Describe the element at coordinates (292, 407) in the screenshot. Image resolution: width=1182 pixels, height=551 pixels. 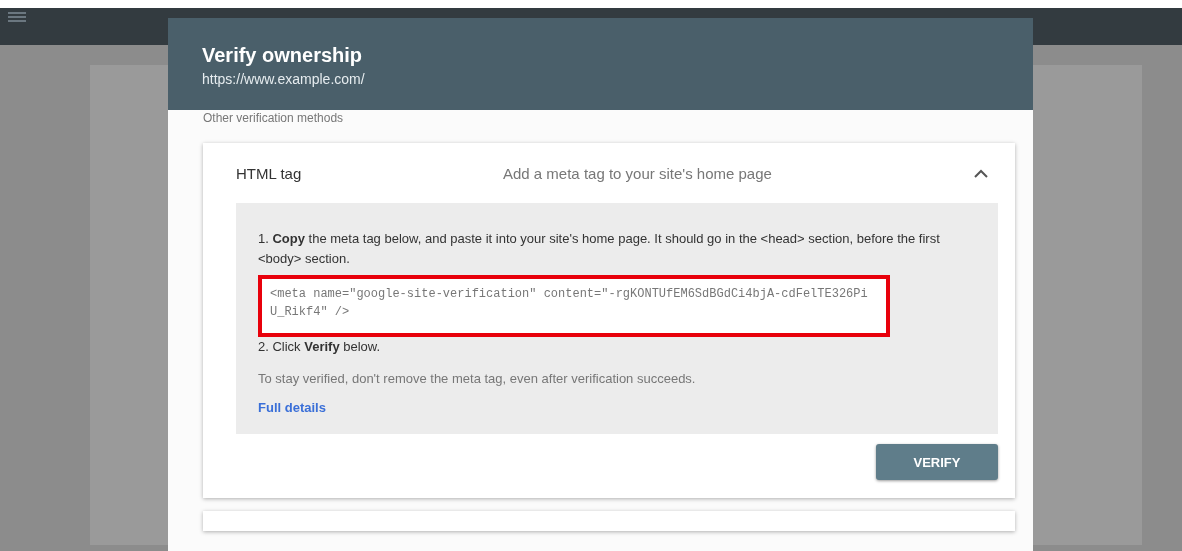
I see `full-details-link: Full details` at that location.